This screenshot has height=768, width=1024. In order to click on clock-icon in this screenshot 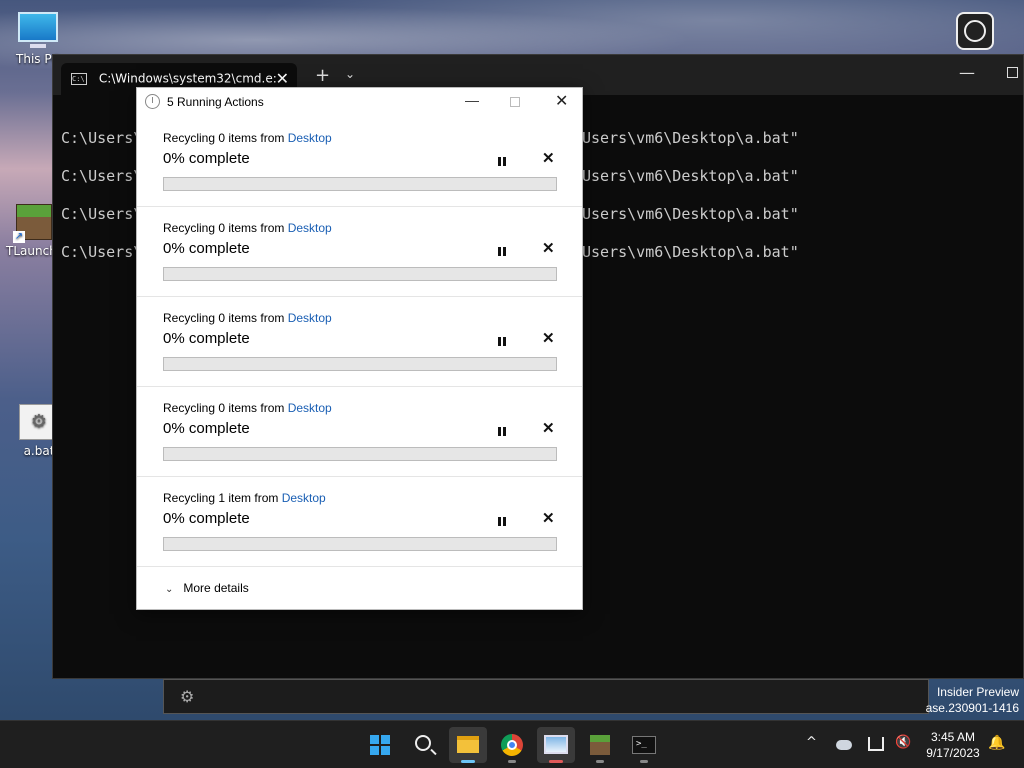, I will do `click(152, 101)`.